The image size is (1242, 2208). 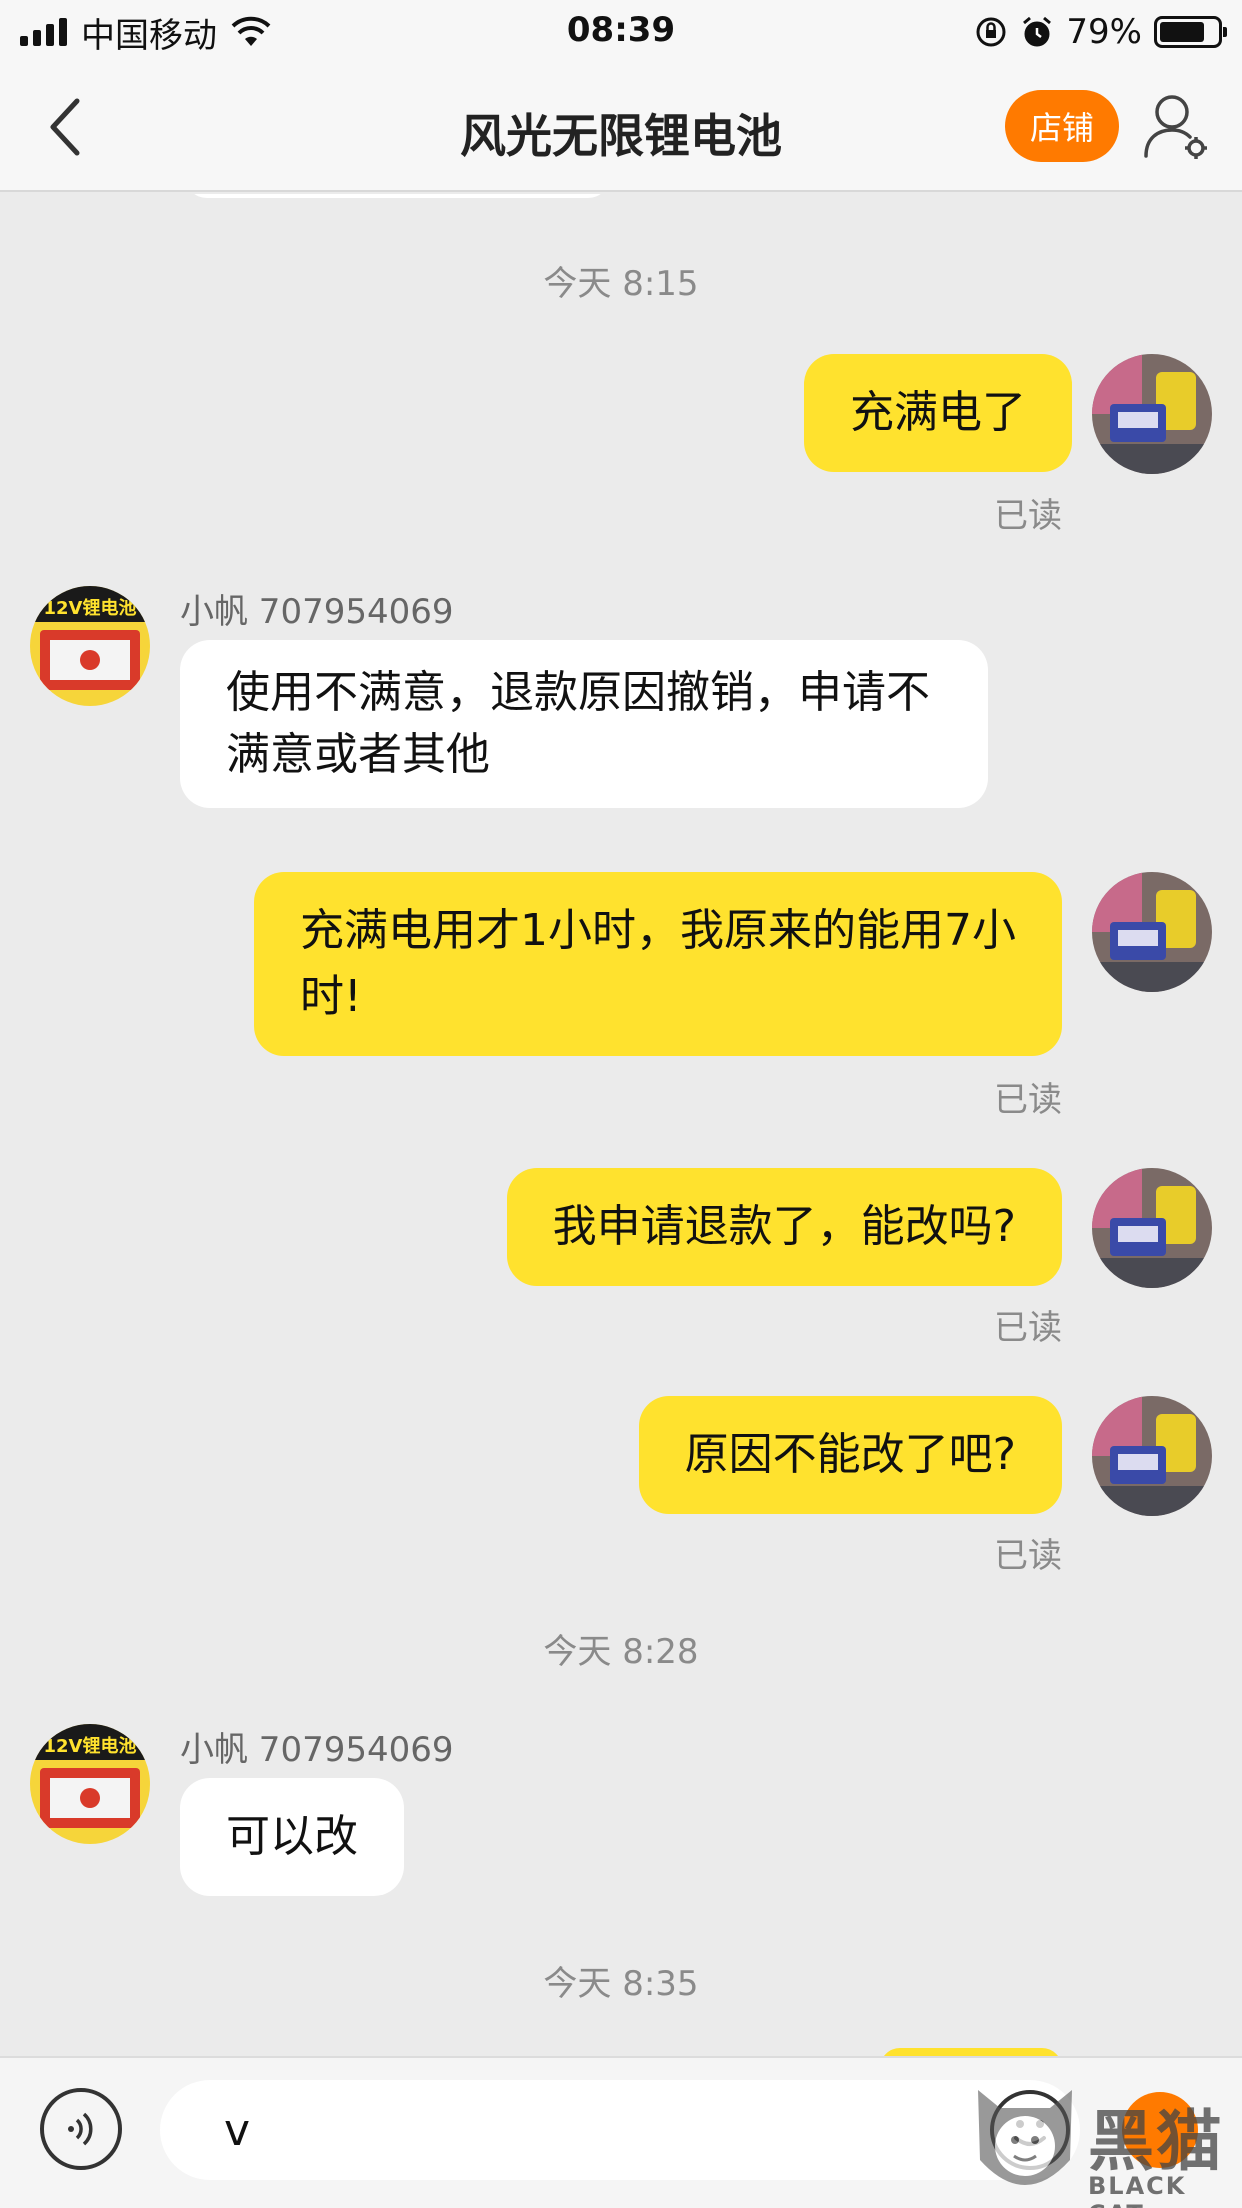 What do you see at coordinates (991, 32) in the screenshot?
I see `orientation-lock-icon` at bounding box center [991, 32].